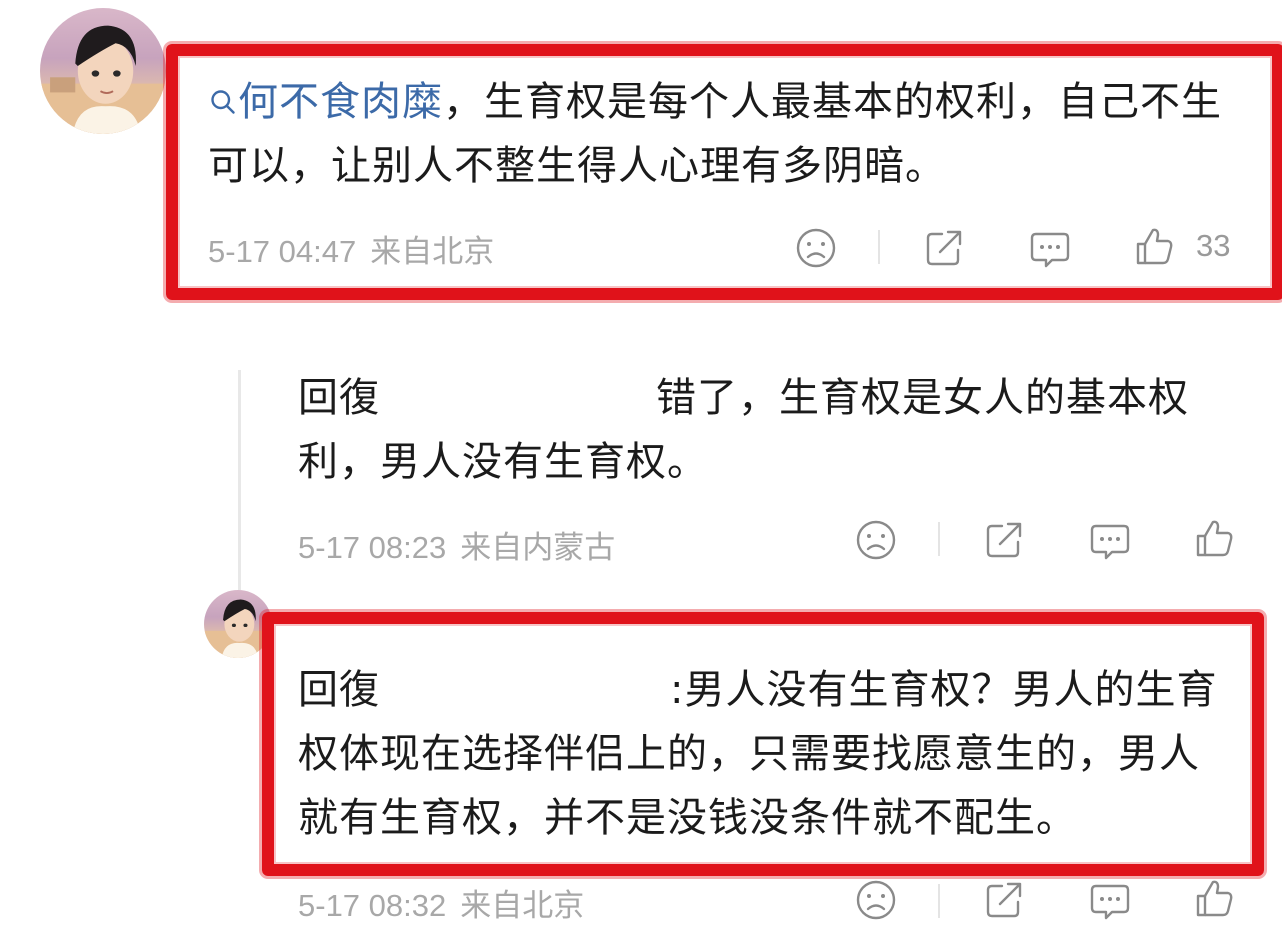  What do you see at coordinates (340, 102) in the screenshot?
I see `user-mention-link: 何不食肉糜` at bounding box center [340, 102].